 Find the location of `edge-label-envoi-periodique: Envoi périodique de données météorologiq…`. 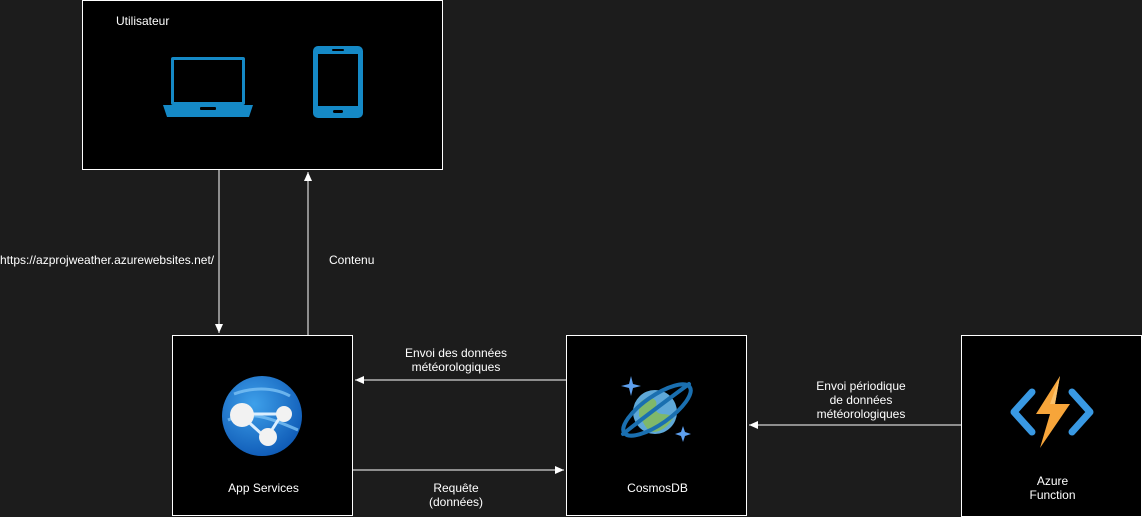

edge-label-envoi-periodique: Envoi périodique de données météorologiq… is located at coordinates (861, 400).